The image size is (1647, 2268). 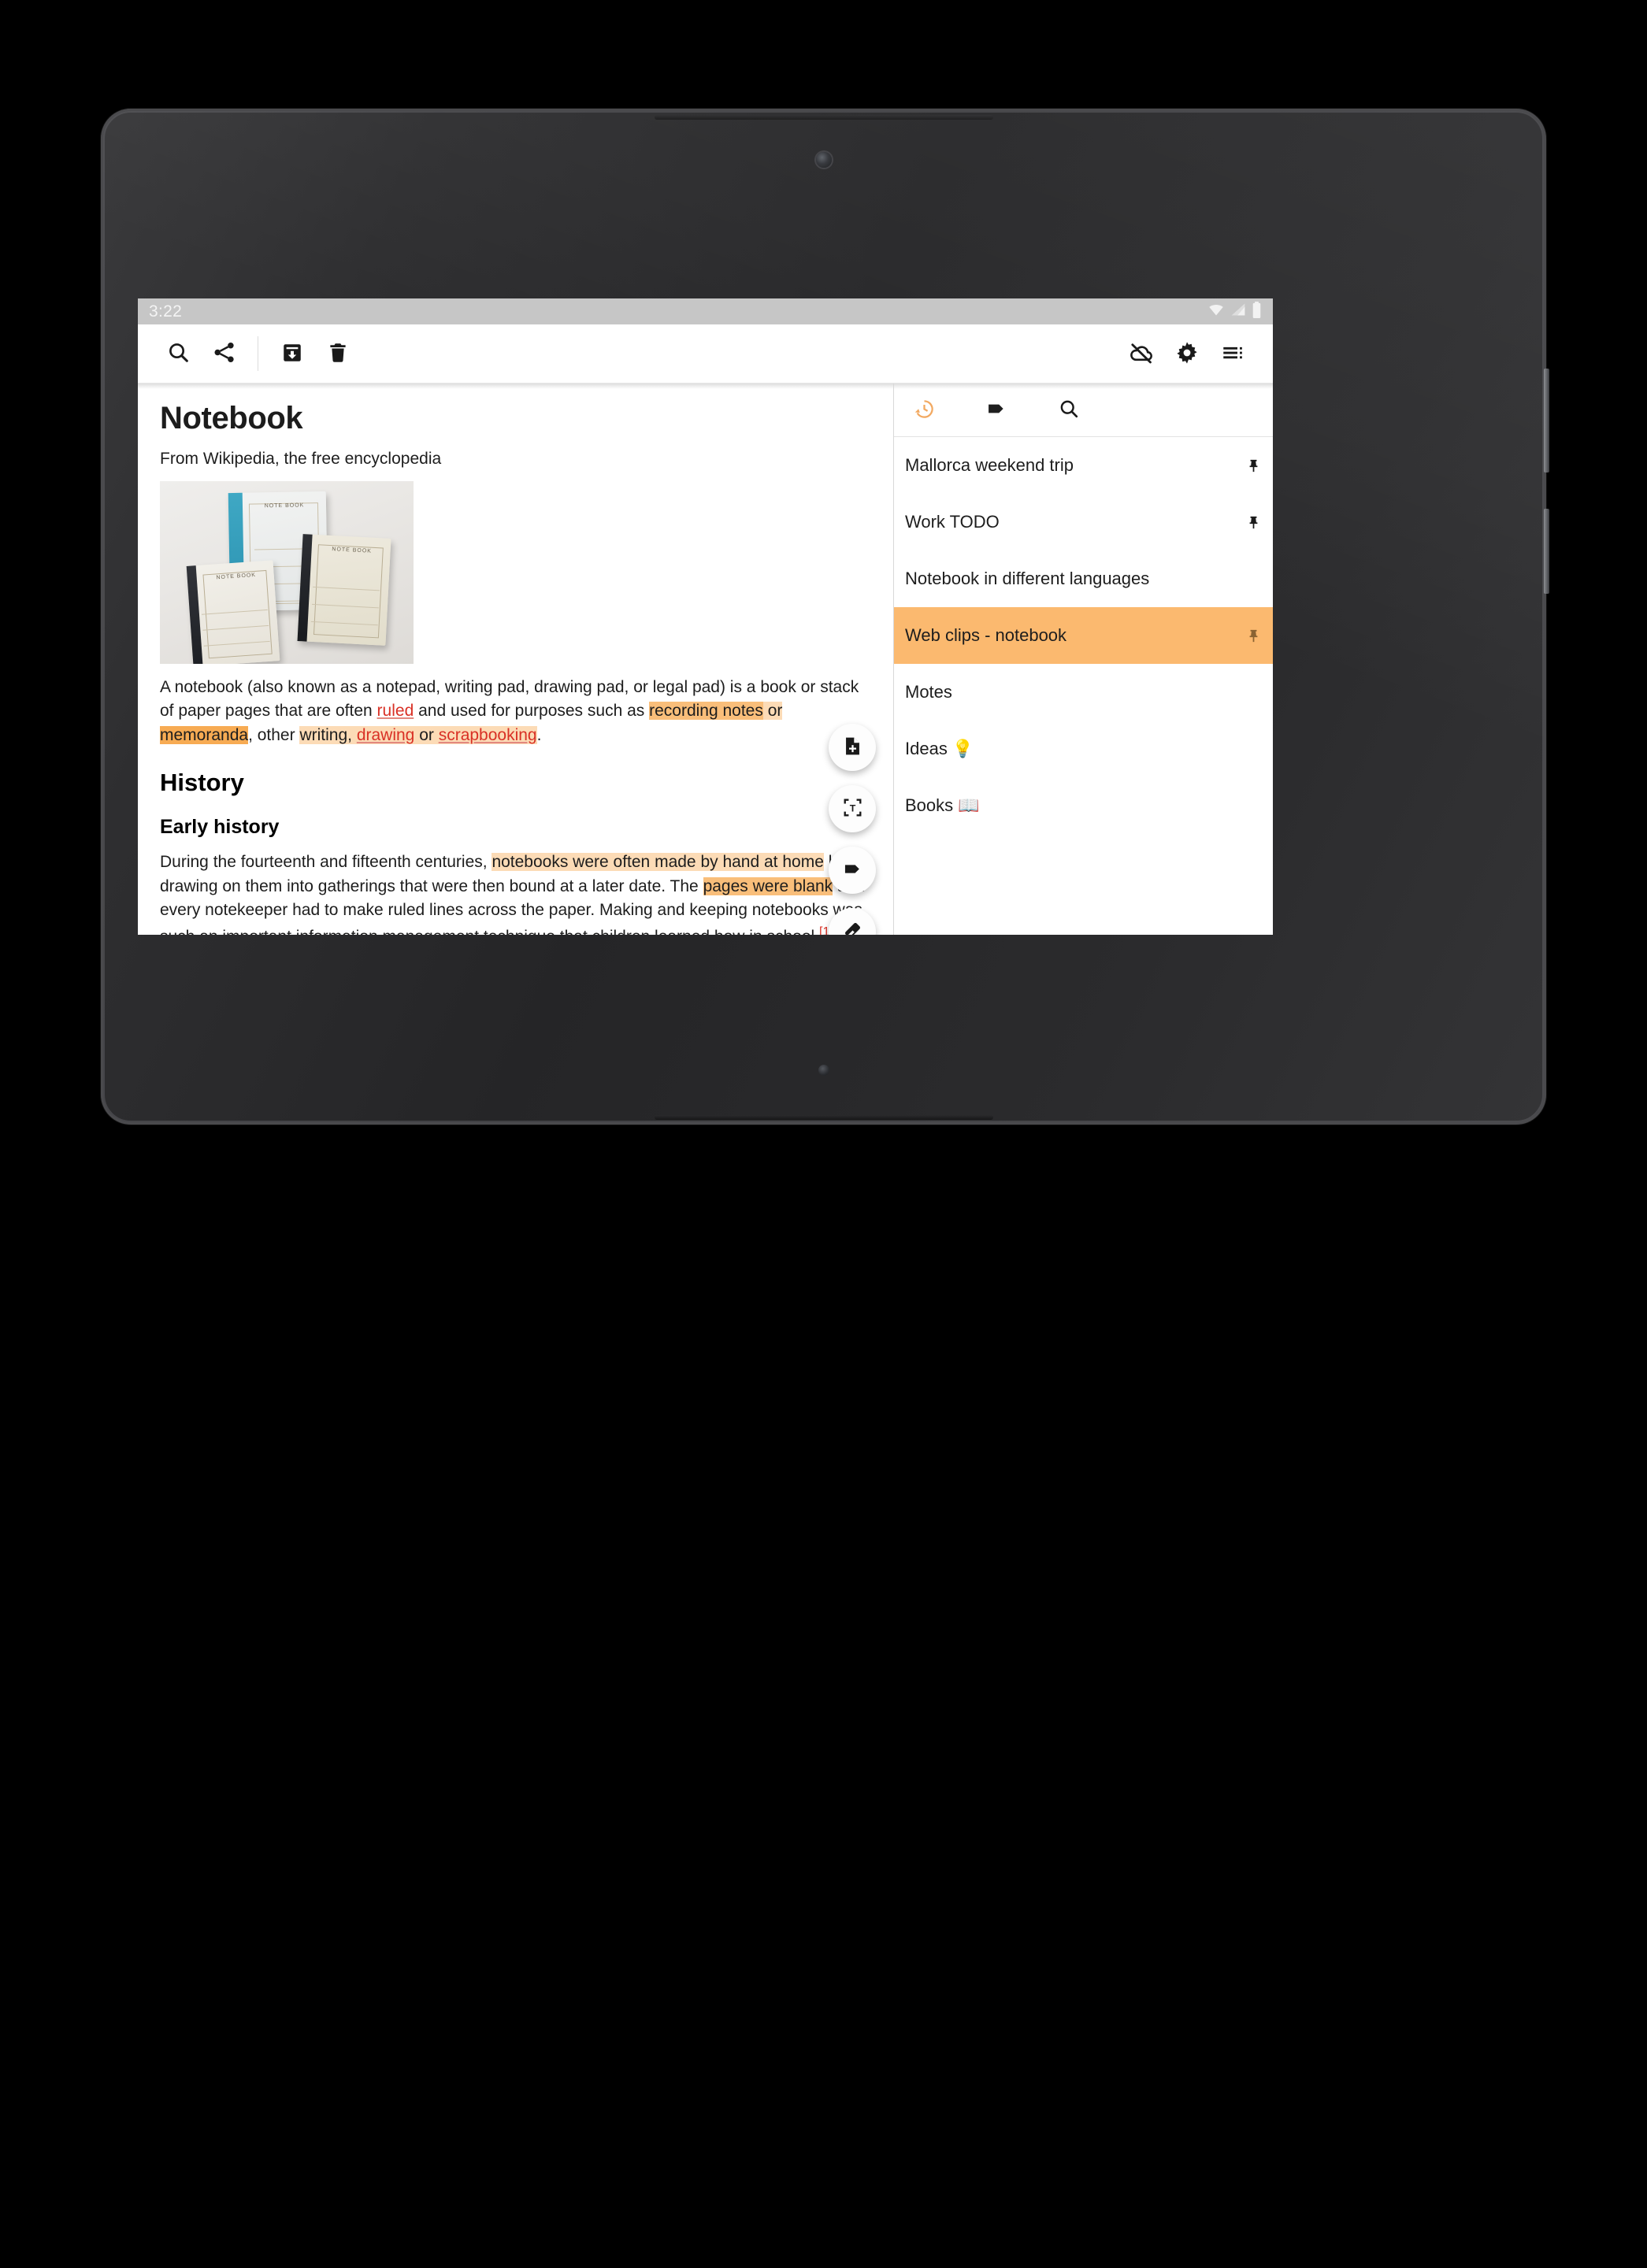 I want to click on link-drawing: drawing, so click(x=385, y=734).